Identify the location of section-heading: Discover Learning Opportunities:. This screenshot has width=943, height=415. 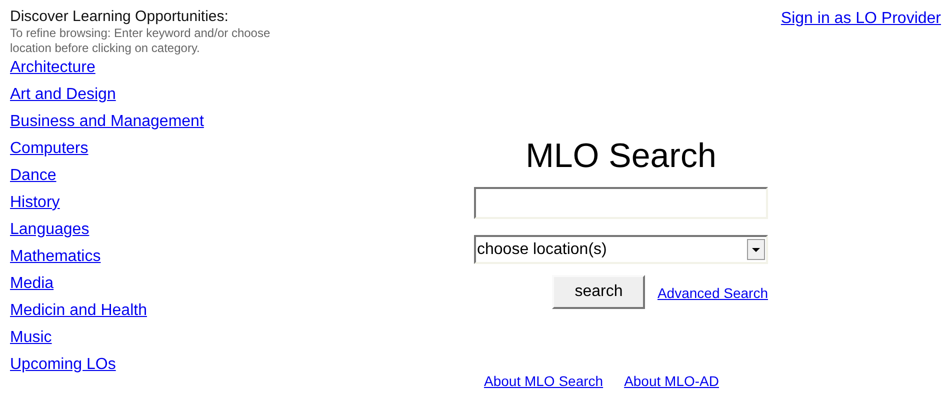
(120, 17).